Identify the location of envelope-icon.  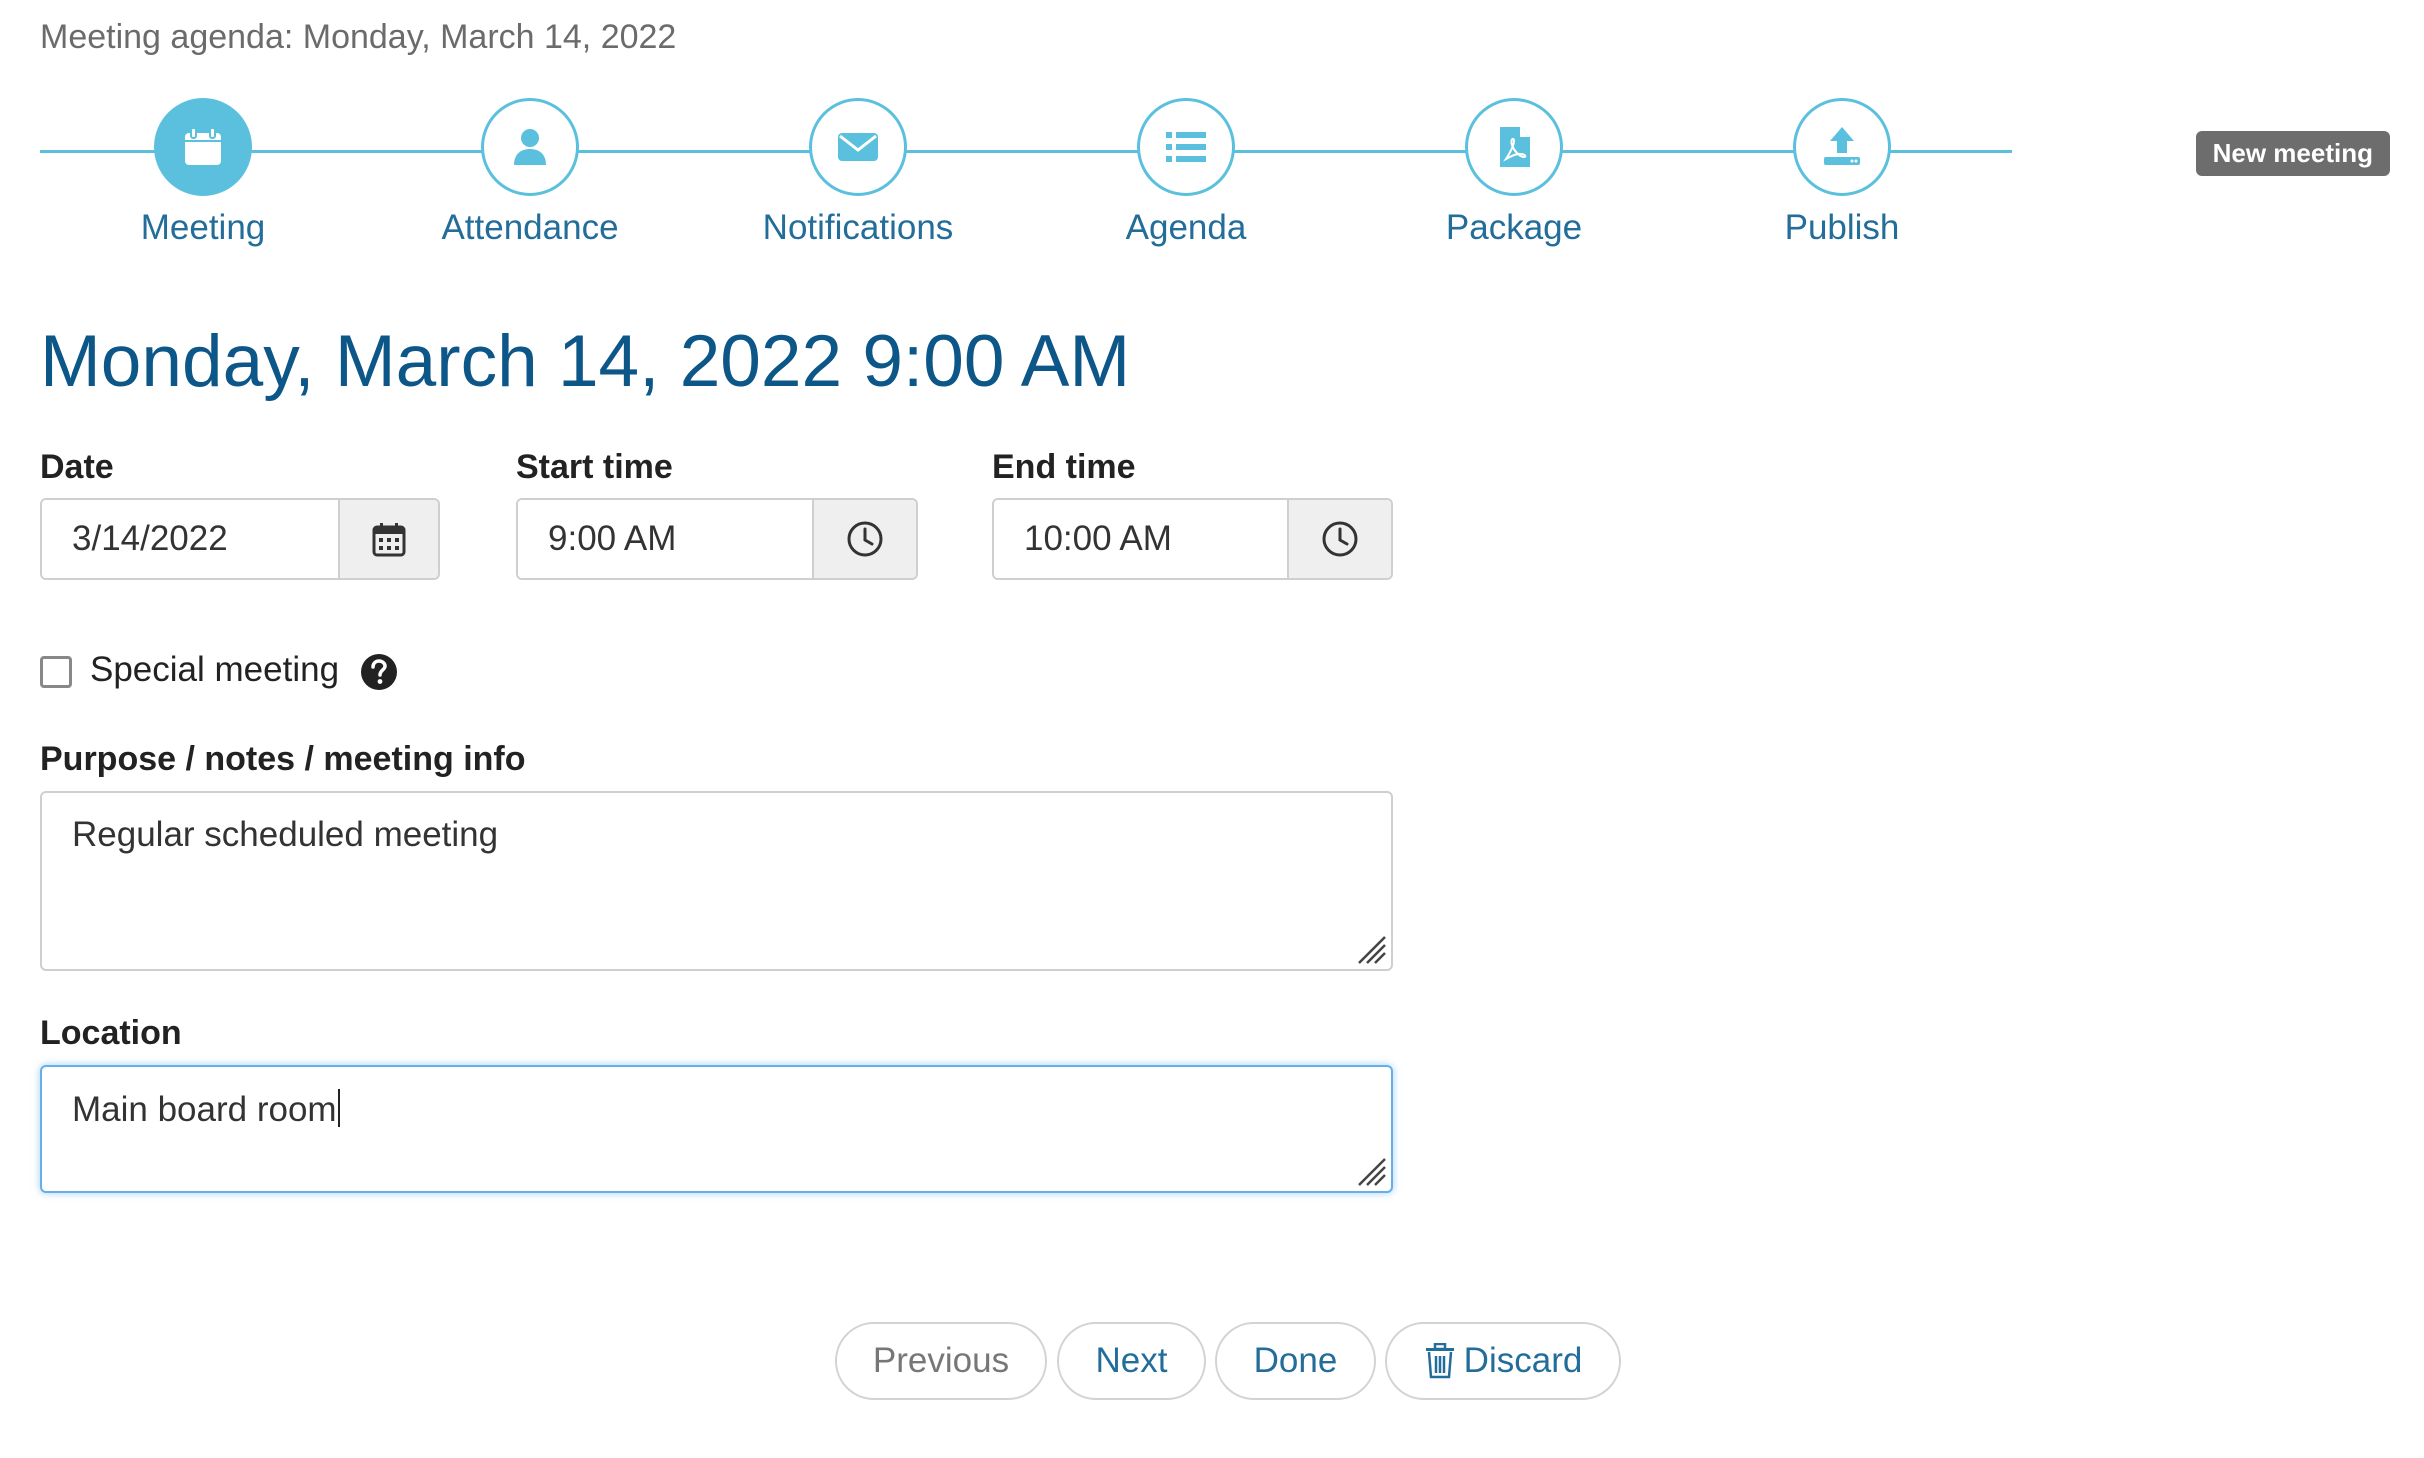
(858, 147).